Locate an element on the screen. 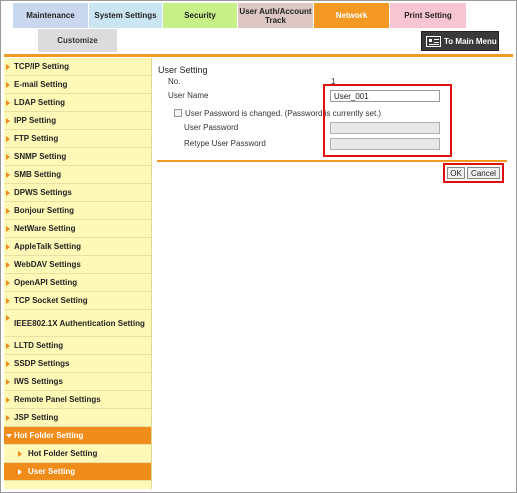 This screenshot has height=493, width=517. sidebar-item-iws: IWS Settings is located at coordinates (77, 382).